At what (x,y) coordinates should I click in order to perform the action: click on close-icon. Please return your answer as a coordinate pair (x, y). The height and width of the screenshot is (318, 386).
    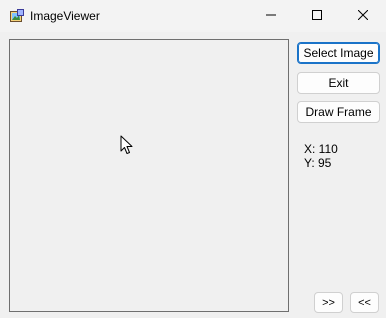
    Looking at the image, I should click on (363, 15).